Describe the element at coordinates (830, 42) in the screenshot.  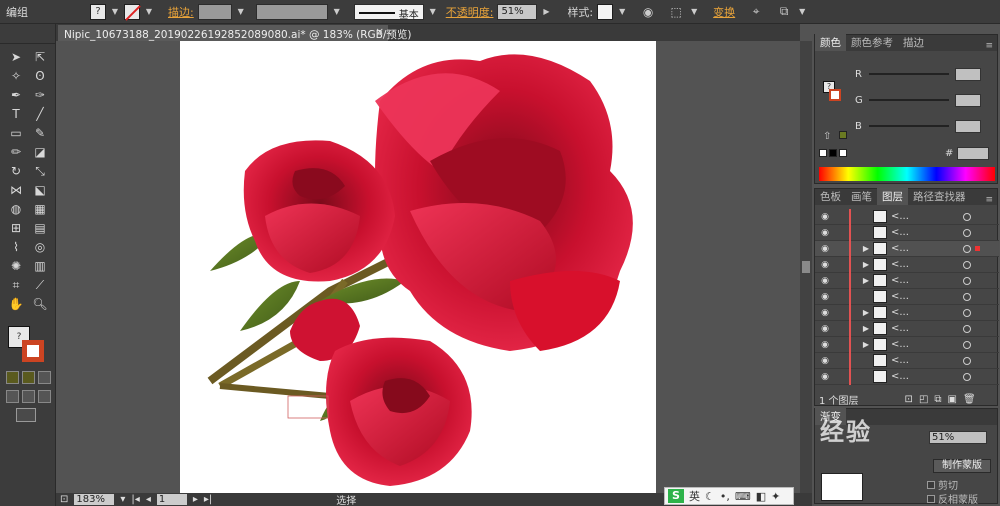
I see `tab-color: 颜色` at that location.